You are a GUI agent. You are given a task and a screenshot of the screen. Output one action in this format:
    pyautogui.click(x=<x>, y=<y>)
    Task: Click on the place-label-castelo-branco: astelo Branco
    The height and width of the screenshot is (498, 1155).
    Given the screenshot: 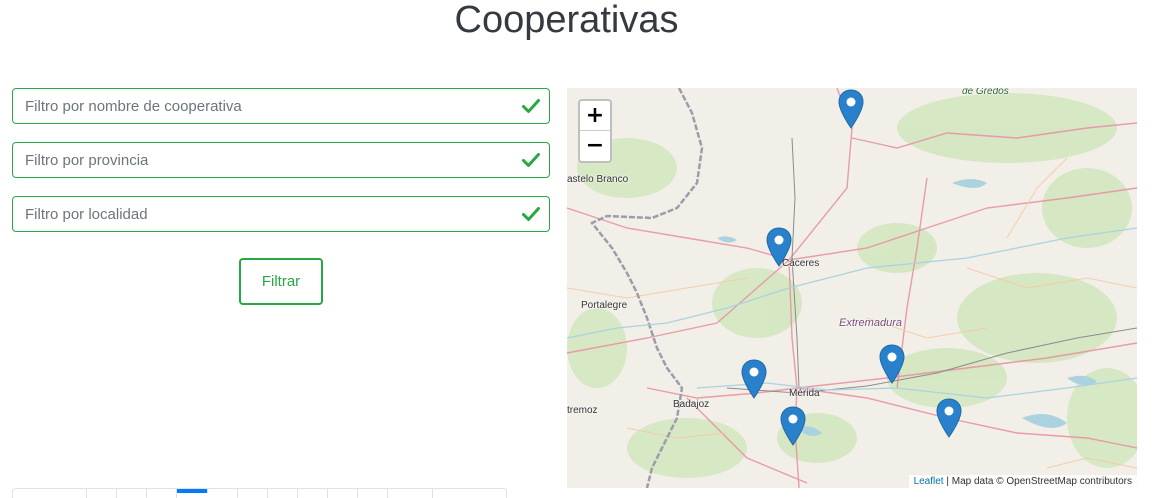 What is the action you would take?
    pyautogui.click(x=598, y=179)
    